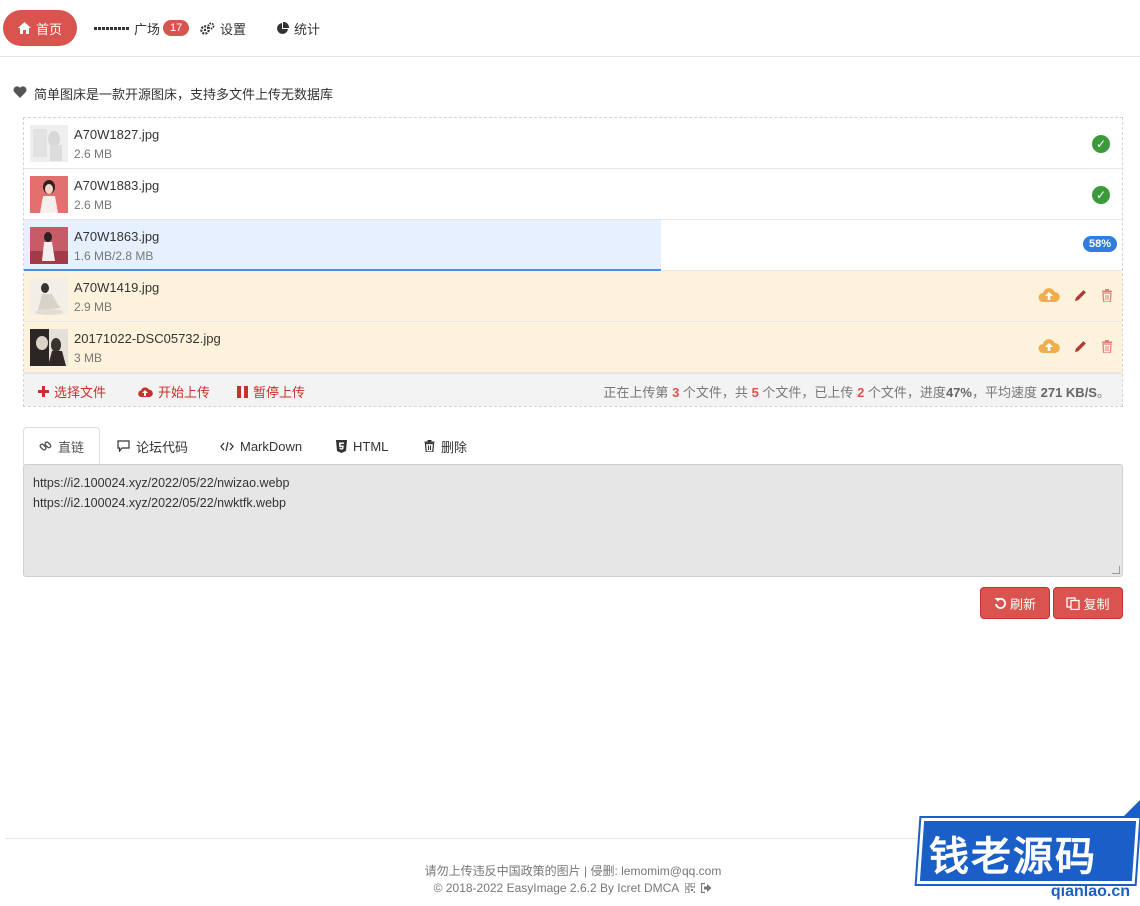 Image resolution: width=1140 pixels, height=906 pixels. What do you see at coordinates (573, 296) in the screenshot?
I see `file-row-pending: A70W1419.jpg 2.9 MB` at bounding box center [573, 296].